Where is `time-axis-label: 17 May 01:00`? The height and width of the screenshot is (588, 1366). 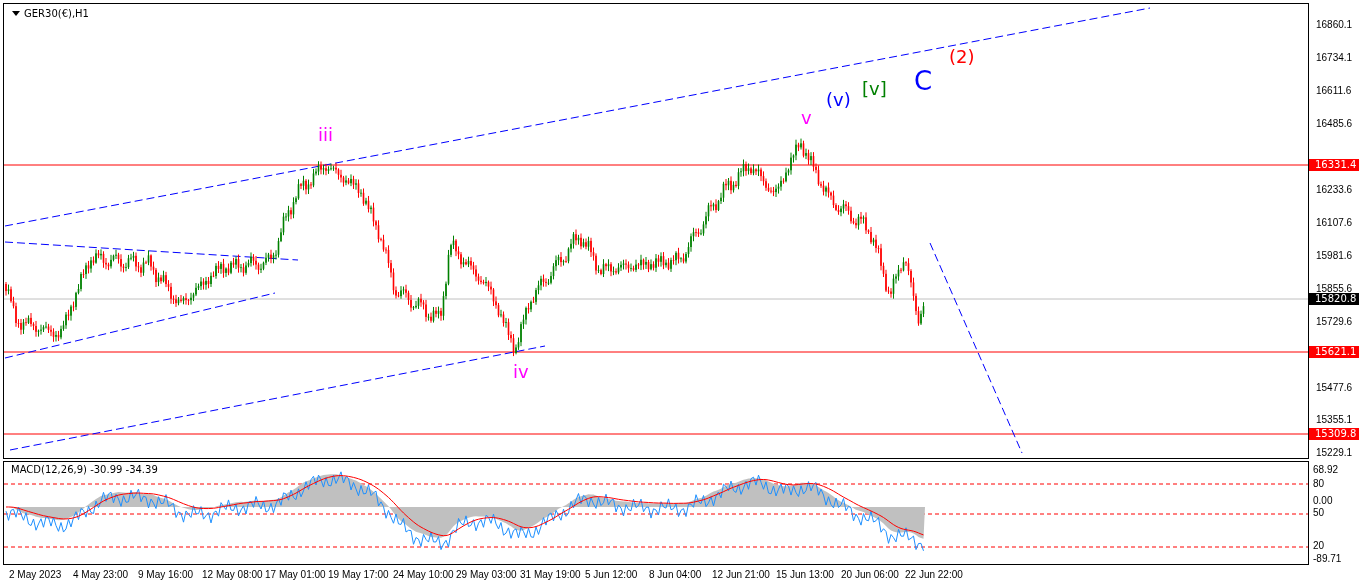 time-axis-label: 17 May 01:00 is located at coordinates (295, 574).